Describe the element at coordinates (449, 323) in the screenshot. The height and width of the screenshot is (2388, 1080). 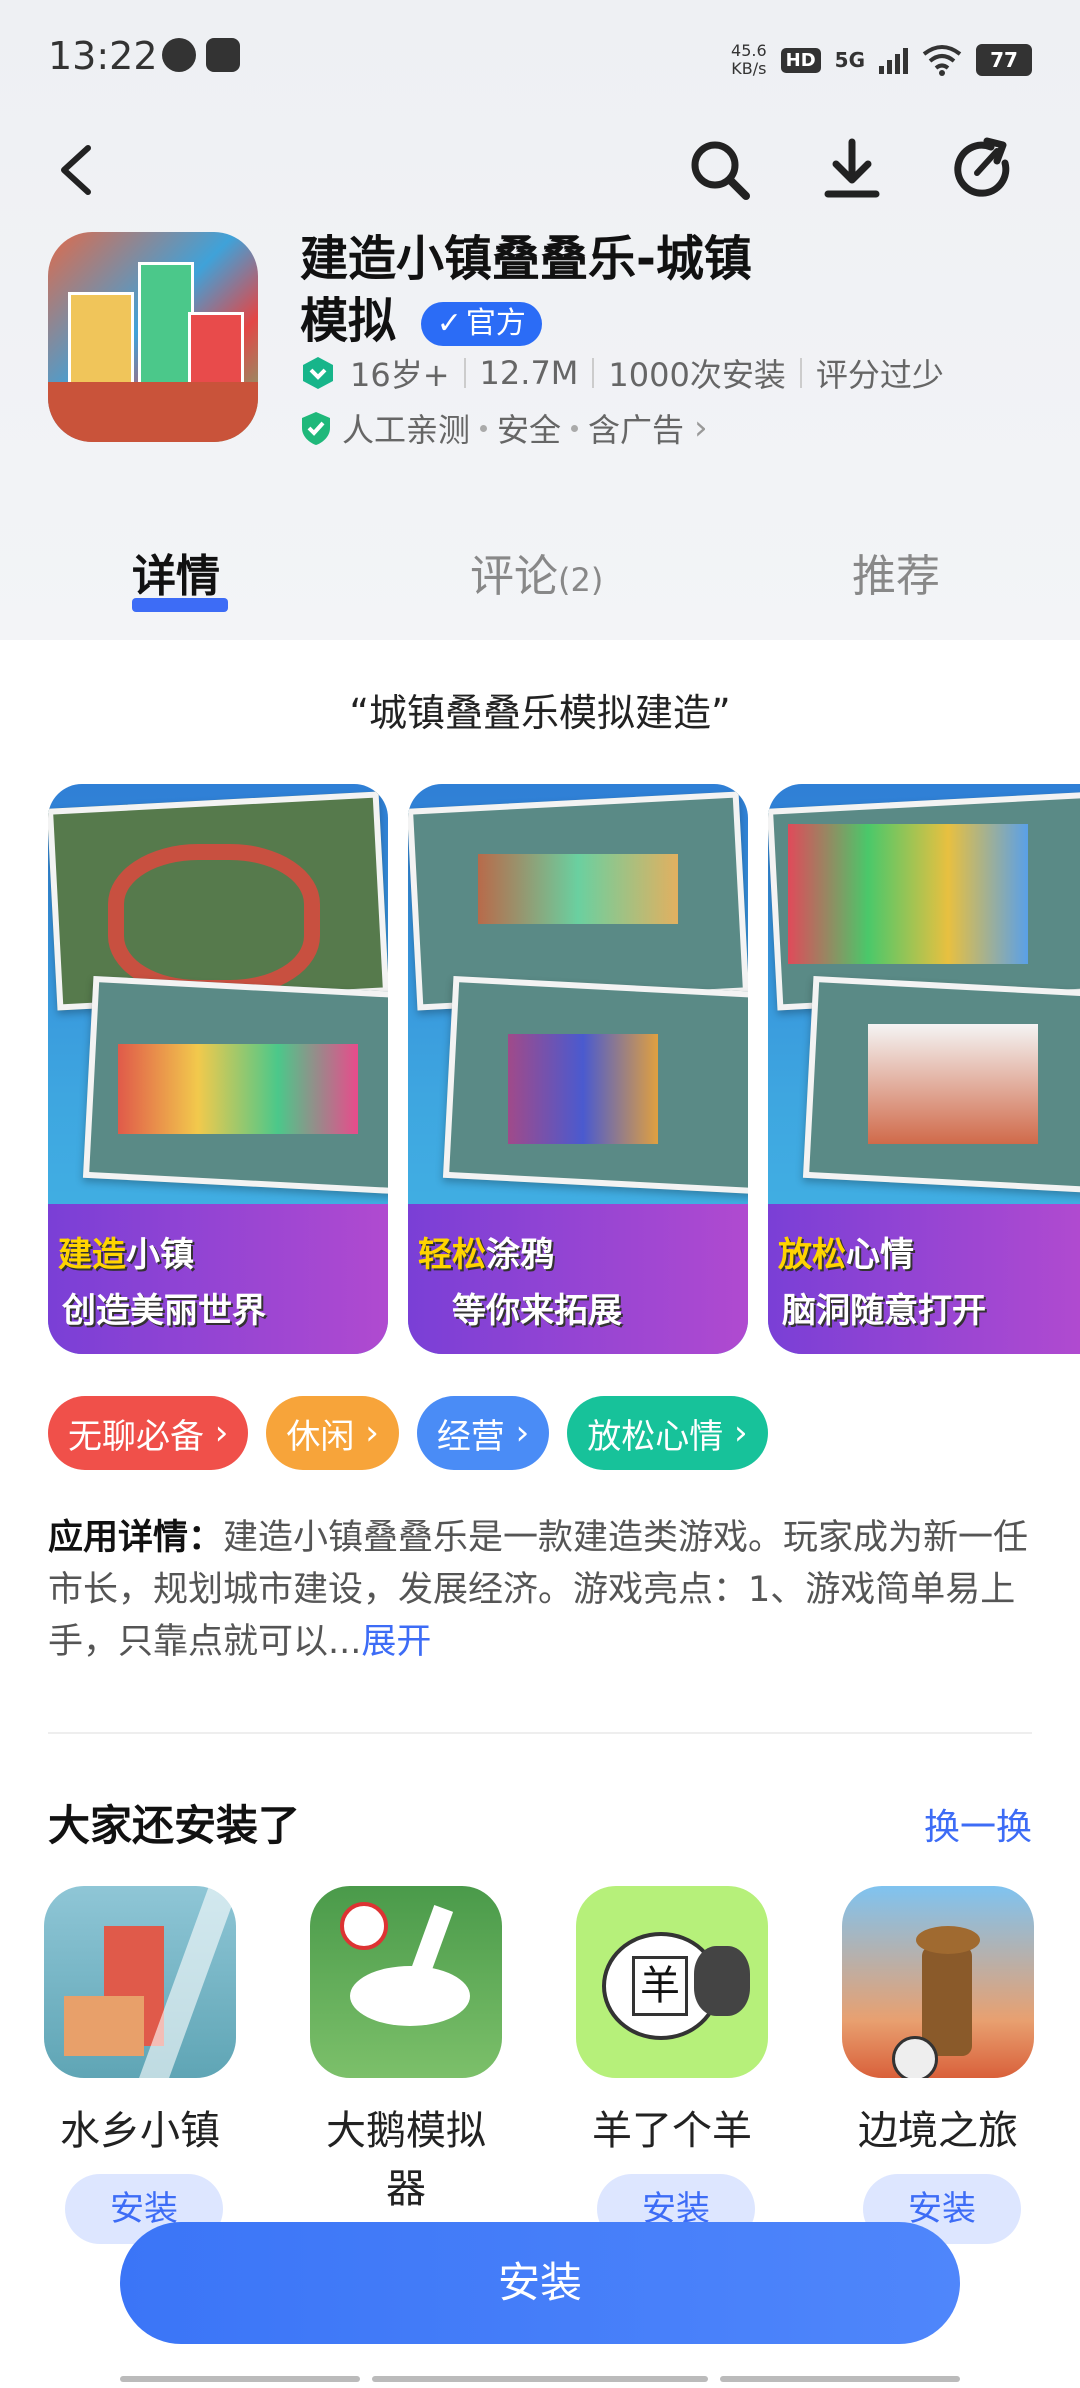
I see `verified-check-icon: ✓` at that location.